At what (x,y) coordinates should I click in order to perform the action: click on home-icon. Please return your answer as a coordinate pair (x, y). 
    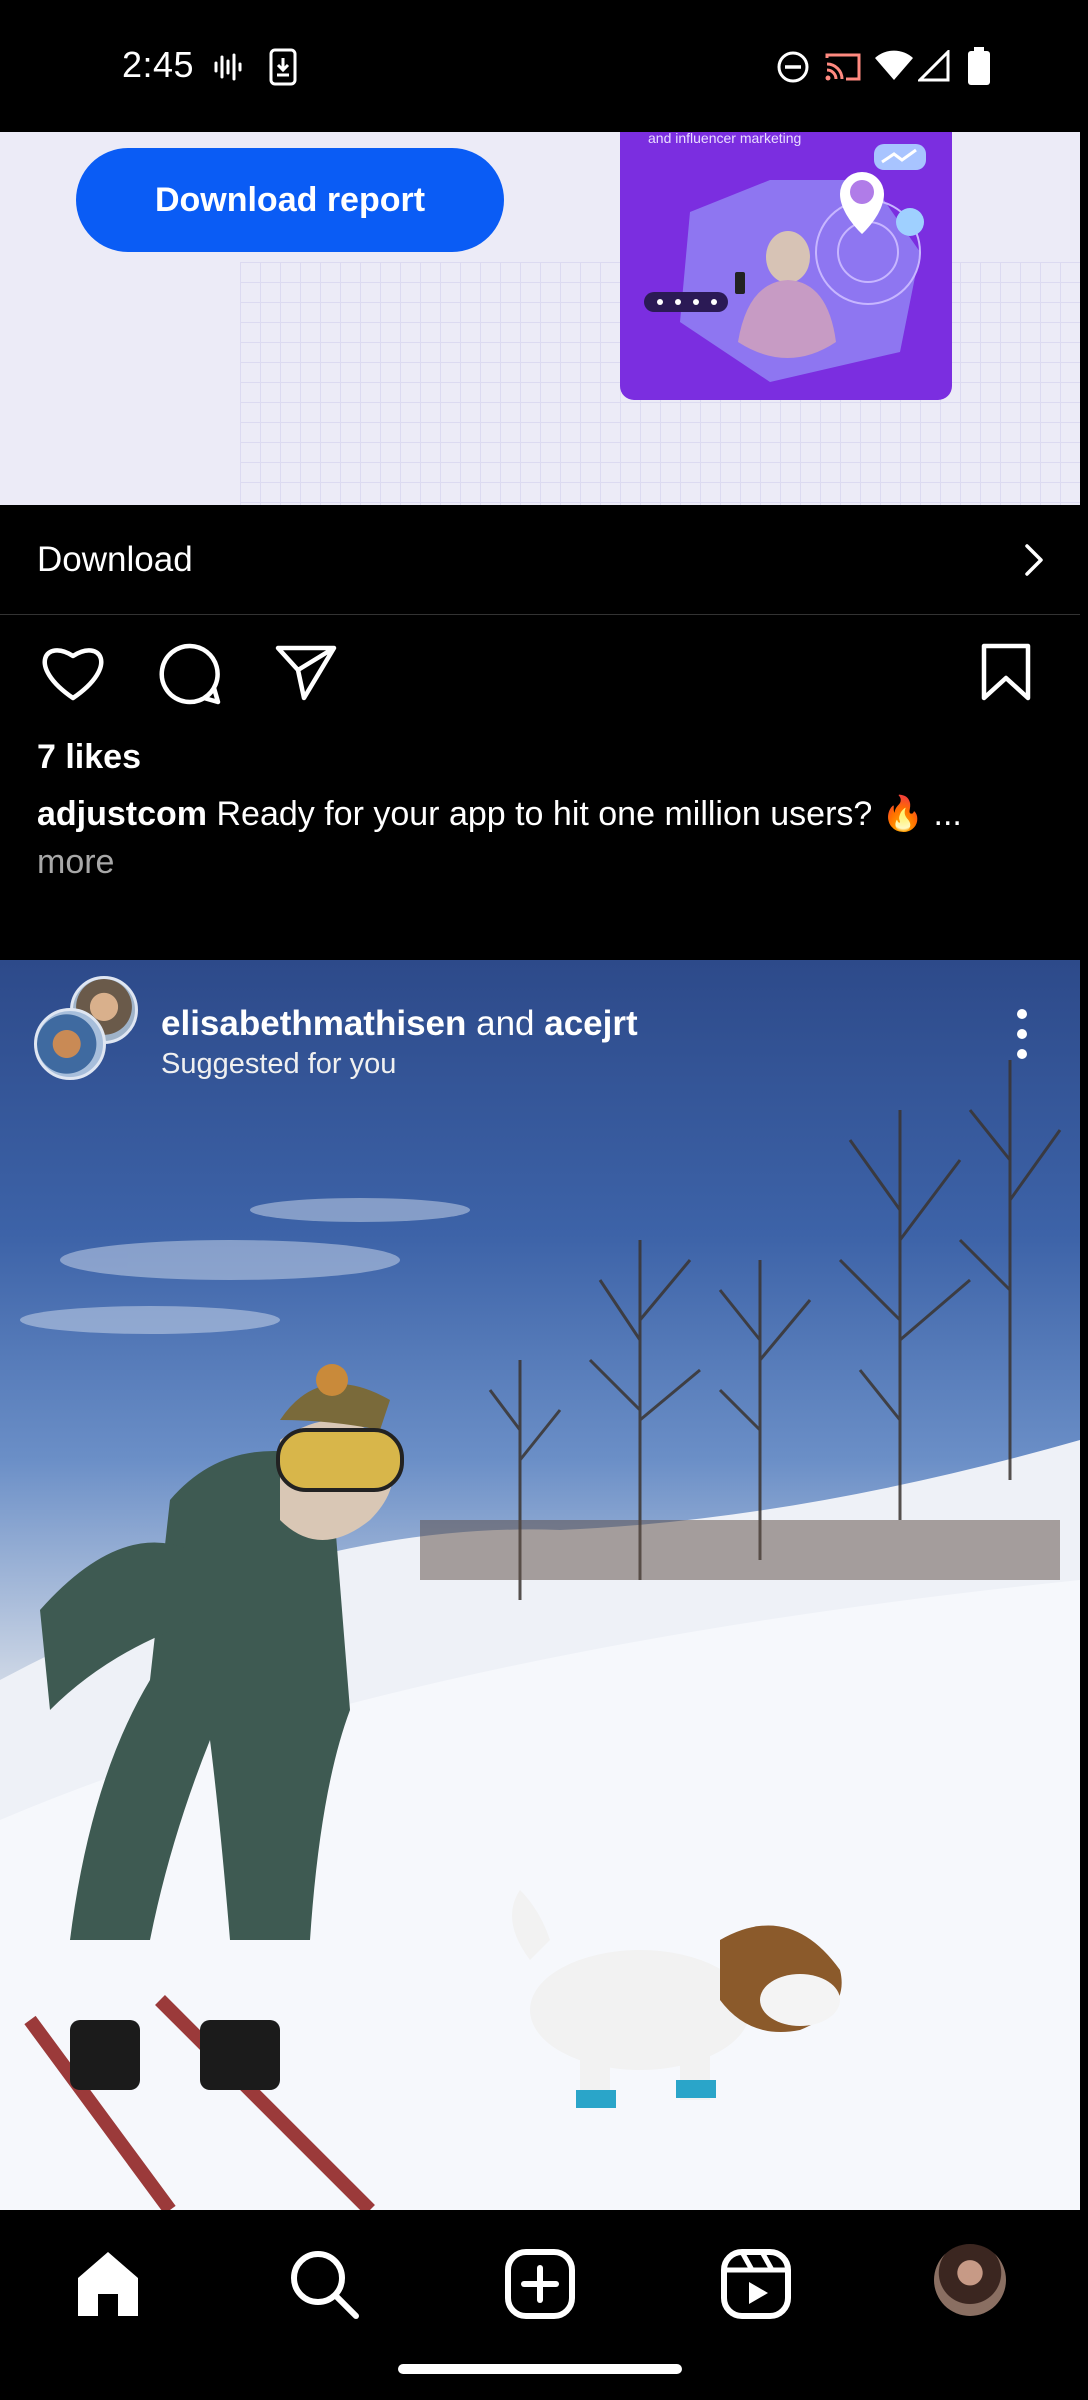
    Looking at the image, I should click on (108, 2284).